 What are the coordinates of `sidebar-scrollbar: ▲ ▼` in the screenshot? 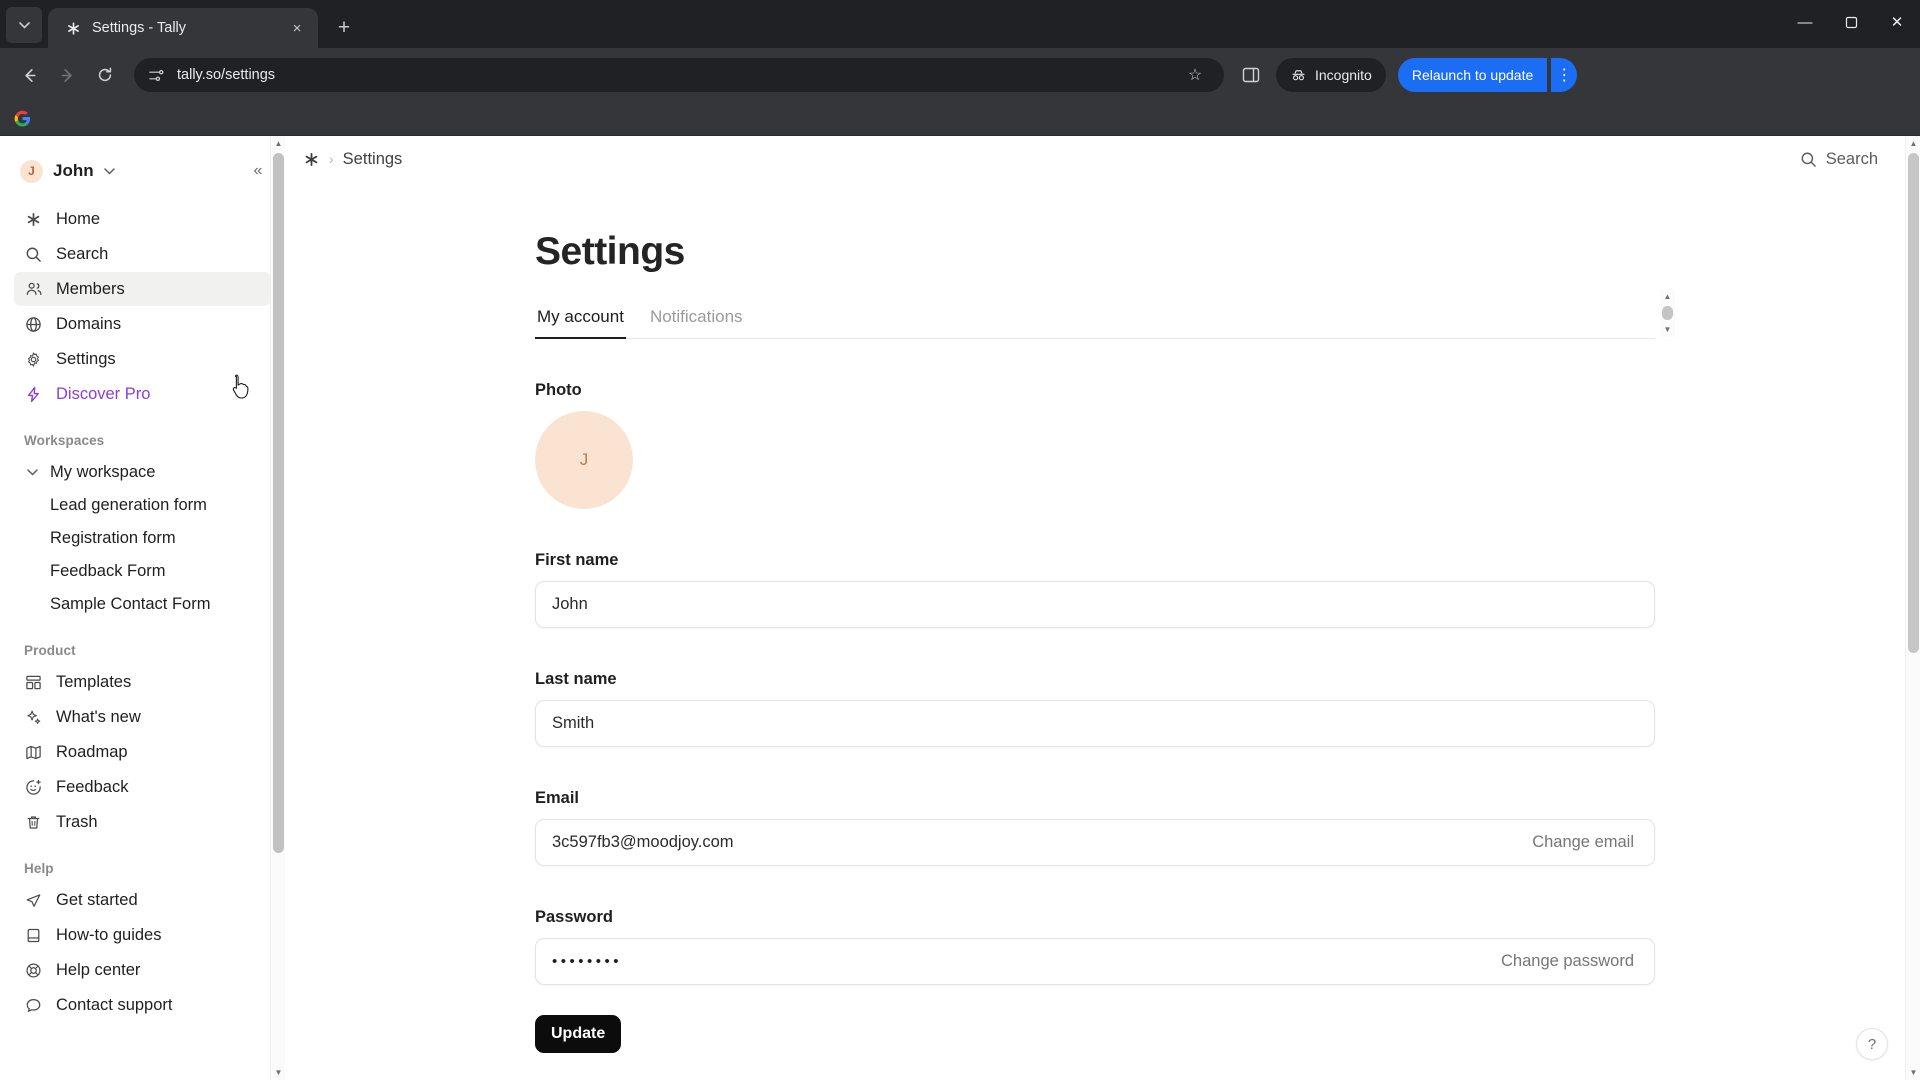 It's located at (277, 608).